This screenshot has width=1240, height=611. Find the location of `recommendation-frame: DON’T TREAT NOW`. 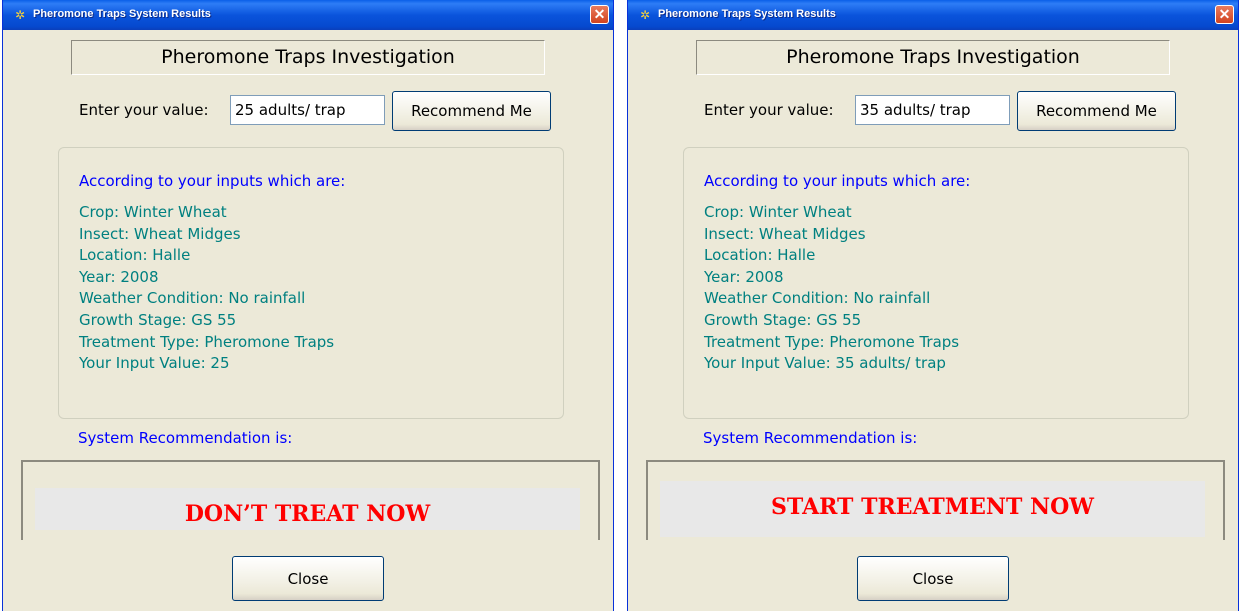

recommendation-frame: DON’T TREAT NOW is located at coordinates (310, 500).